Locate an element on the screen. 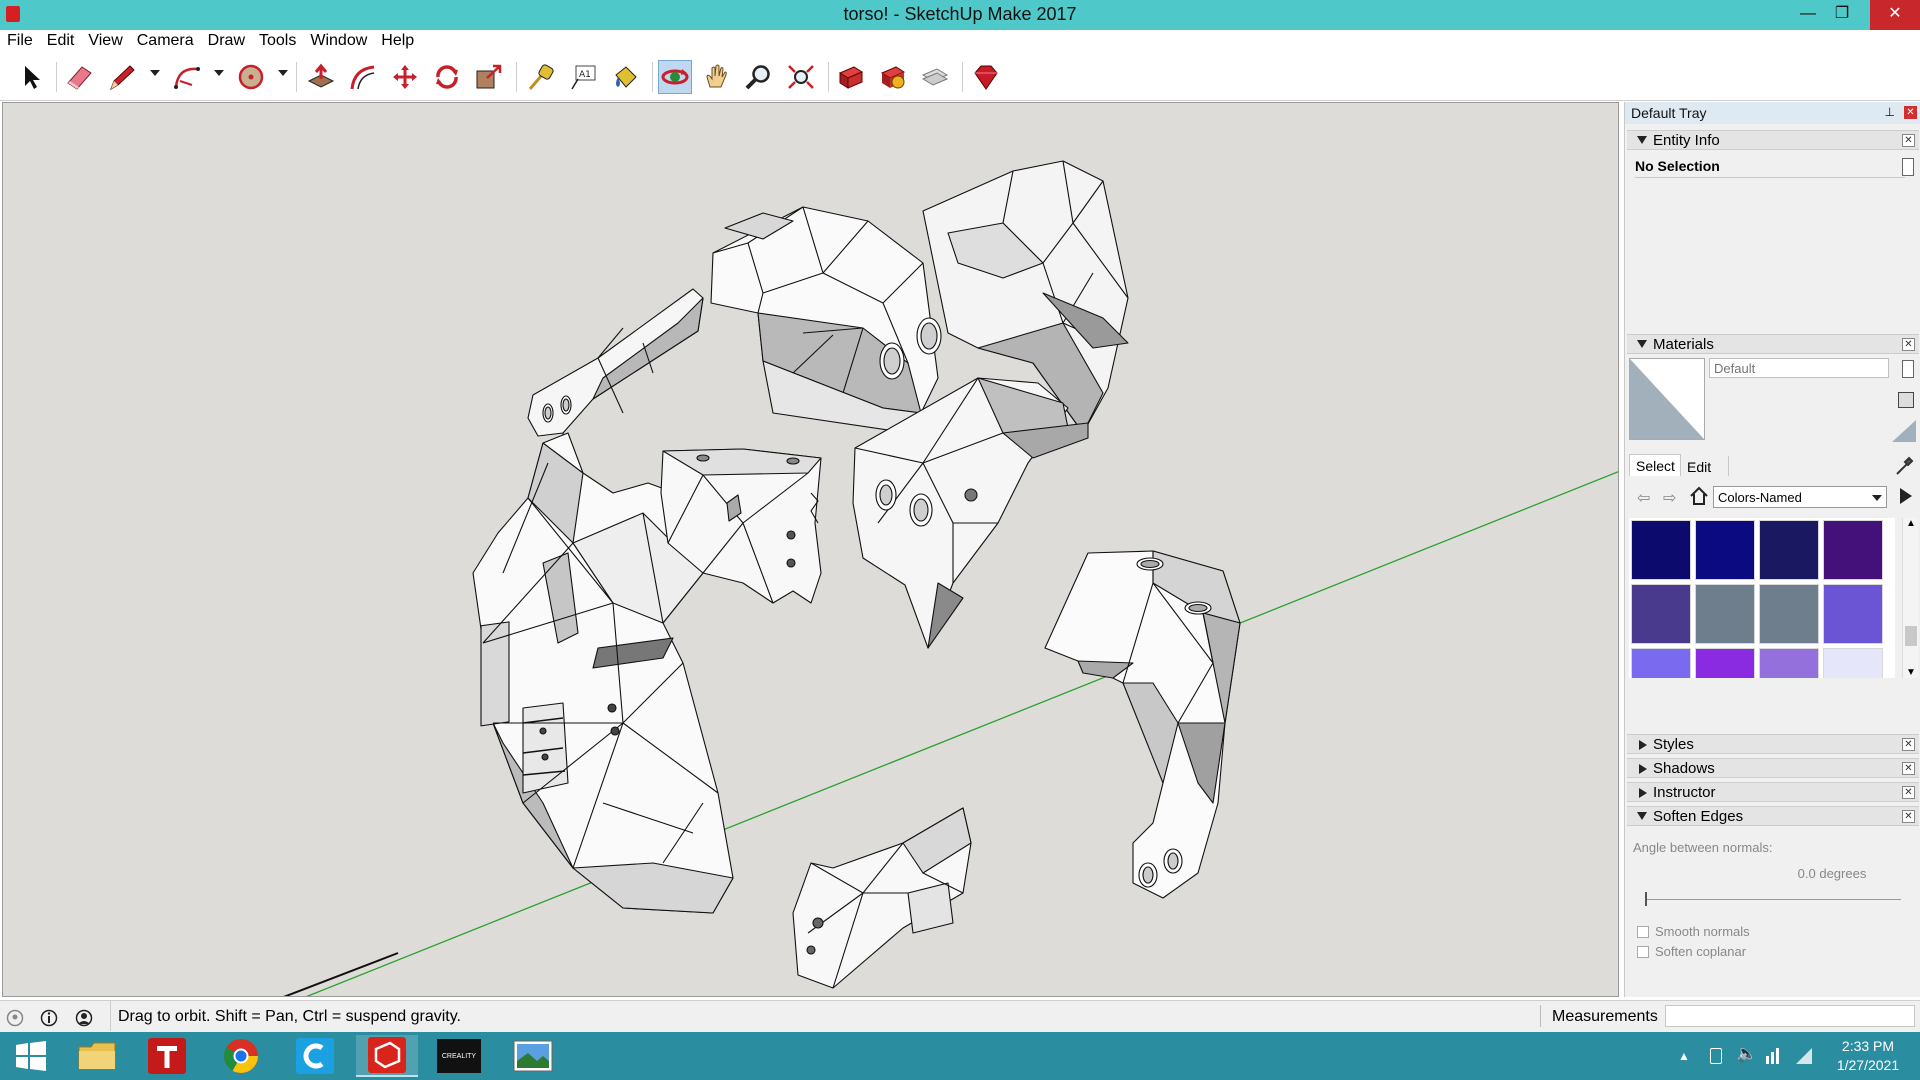 The height and width of the screenshot is (1080, 1920). menu-edit: Edit is located at coordinates (61, 40).